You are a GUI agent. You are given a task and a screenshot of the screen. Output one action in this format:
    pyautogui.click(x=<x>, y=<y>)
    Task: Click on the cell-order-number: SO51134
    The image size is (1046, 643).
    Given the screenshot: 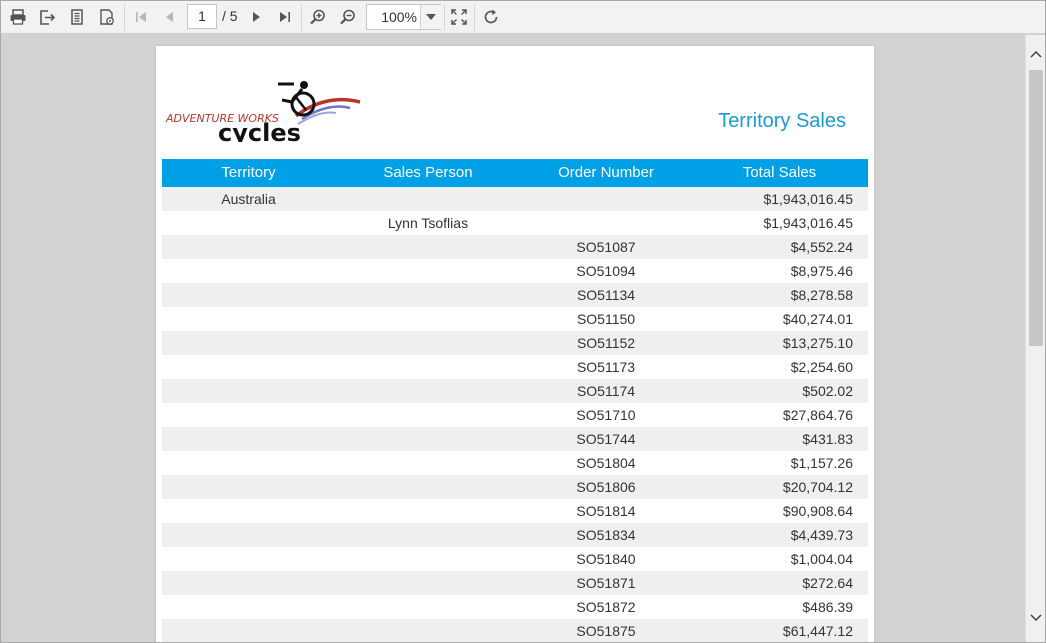 What is the action you would take?
    pyautogui.click(x=606, y=295)
    